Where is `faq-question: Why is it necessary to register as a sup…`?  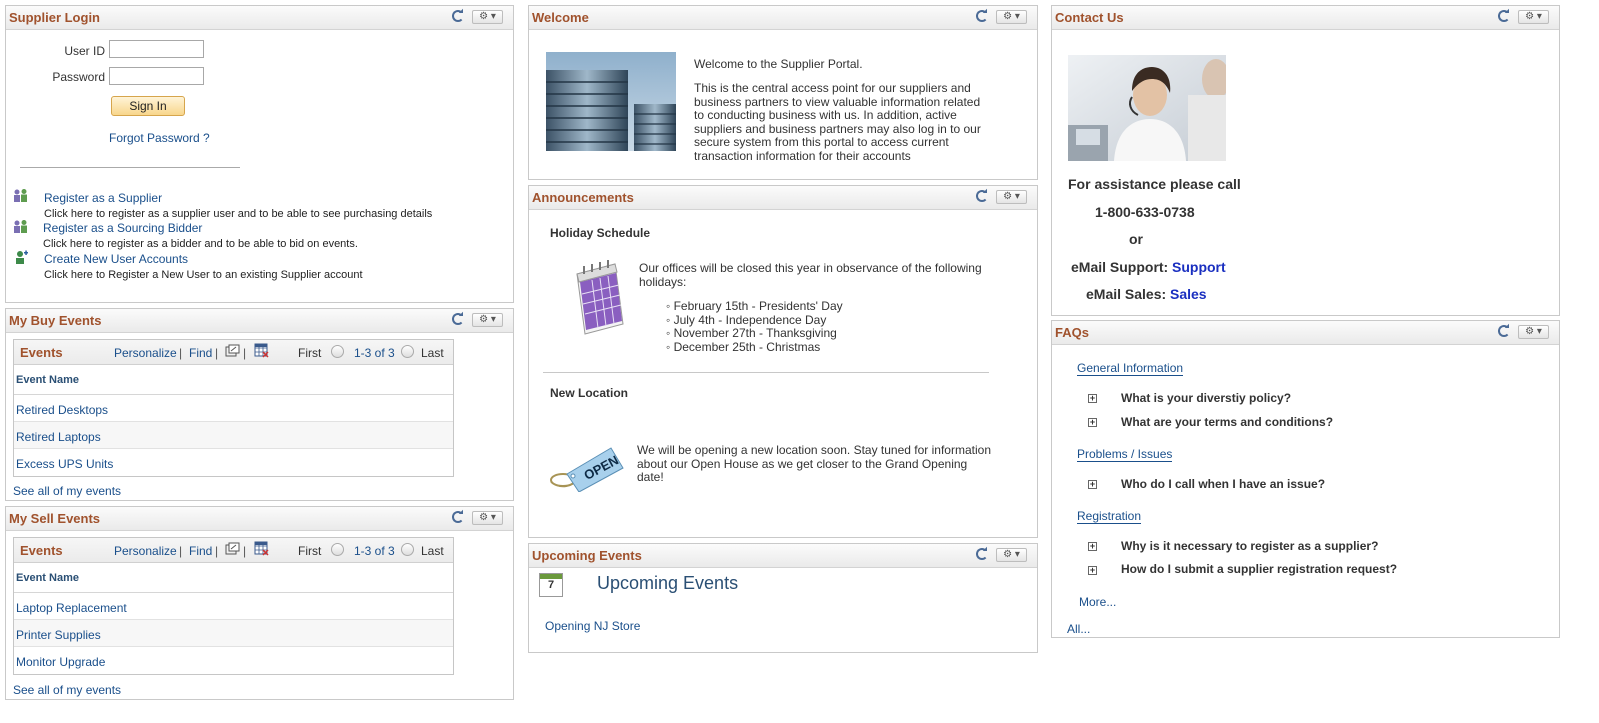
faq-question: Why is it necessary to register as a sup… is located at coordinates (1249, 546).